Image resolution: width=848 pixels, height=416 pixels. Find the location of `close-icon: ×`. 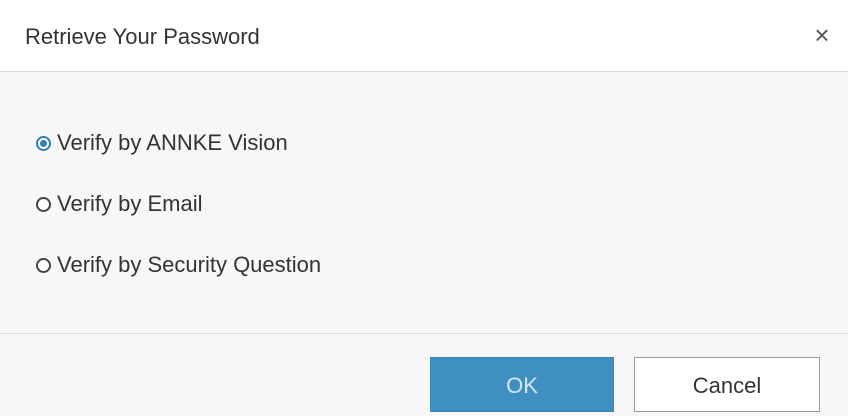

close-icon: × is located at coordinates (822, 35).